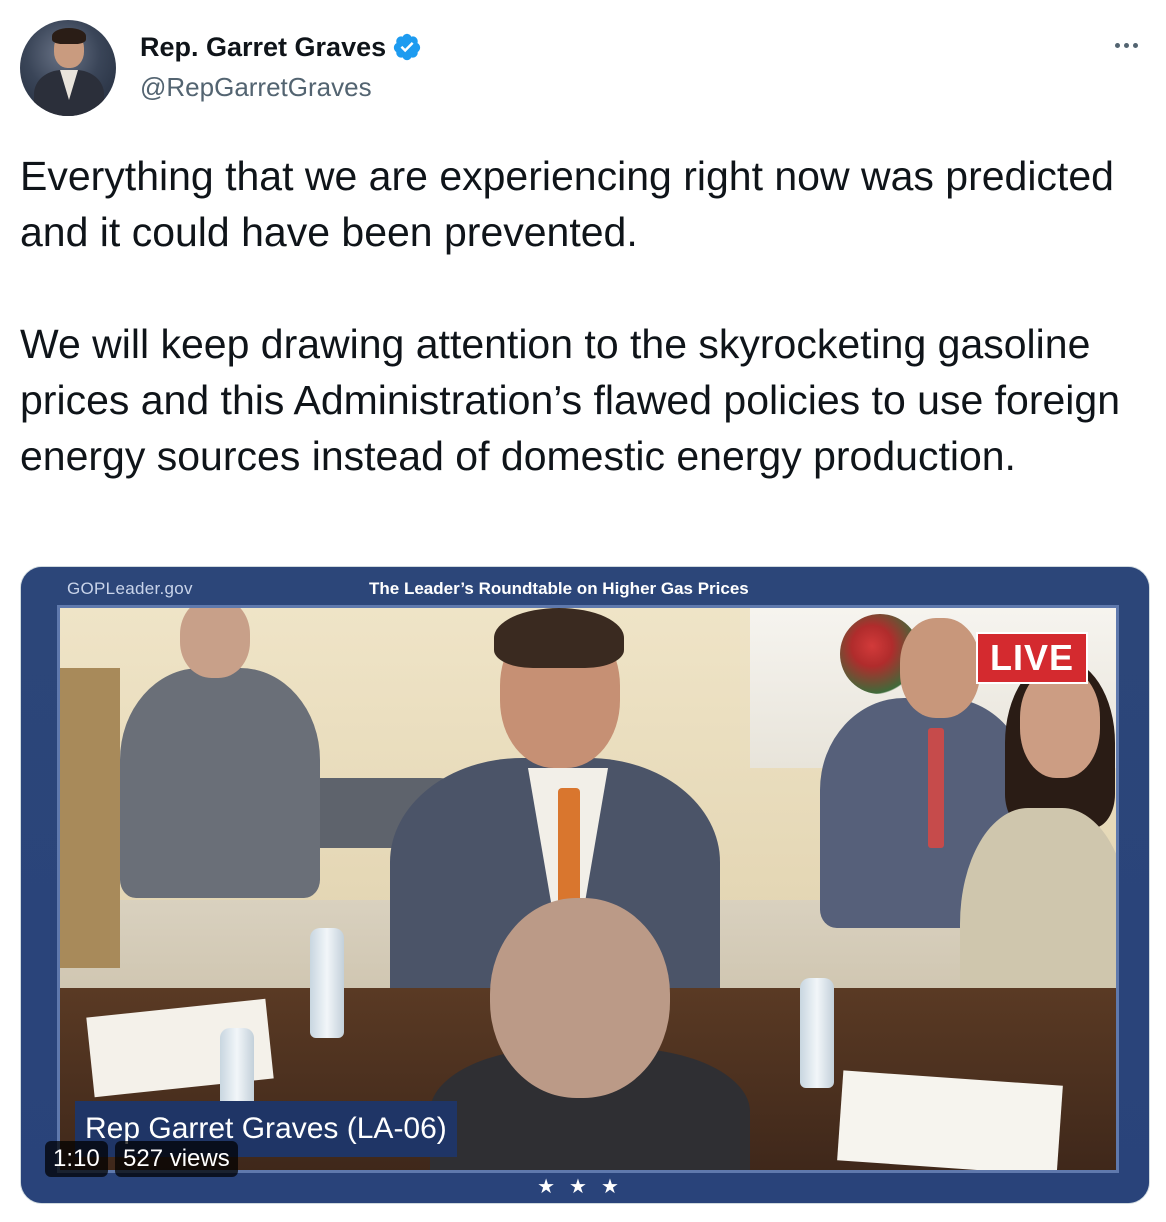  Describe the element at coordinates (281, 67) in the screenshot. I see `author-block: Rep. Garret Graves @RepGarretGraves` at that location.